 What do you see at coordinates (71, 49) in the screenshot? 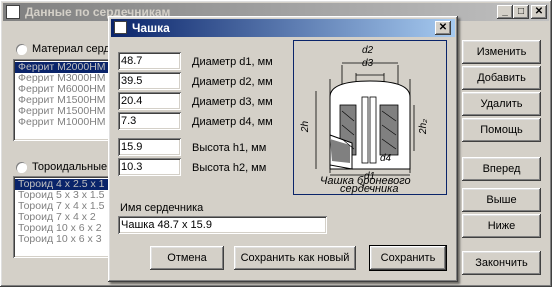
I see `material-radio-label: Материал серд` at bounding box center [71, 49].